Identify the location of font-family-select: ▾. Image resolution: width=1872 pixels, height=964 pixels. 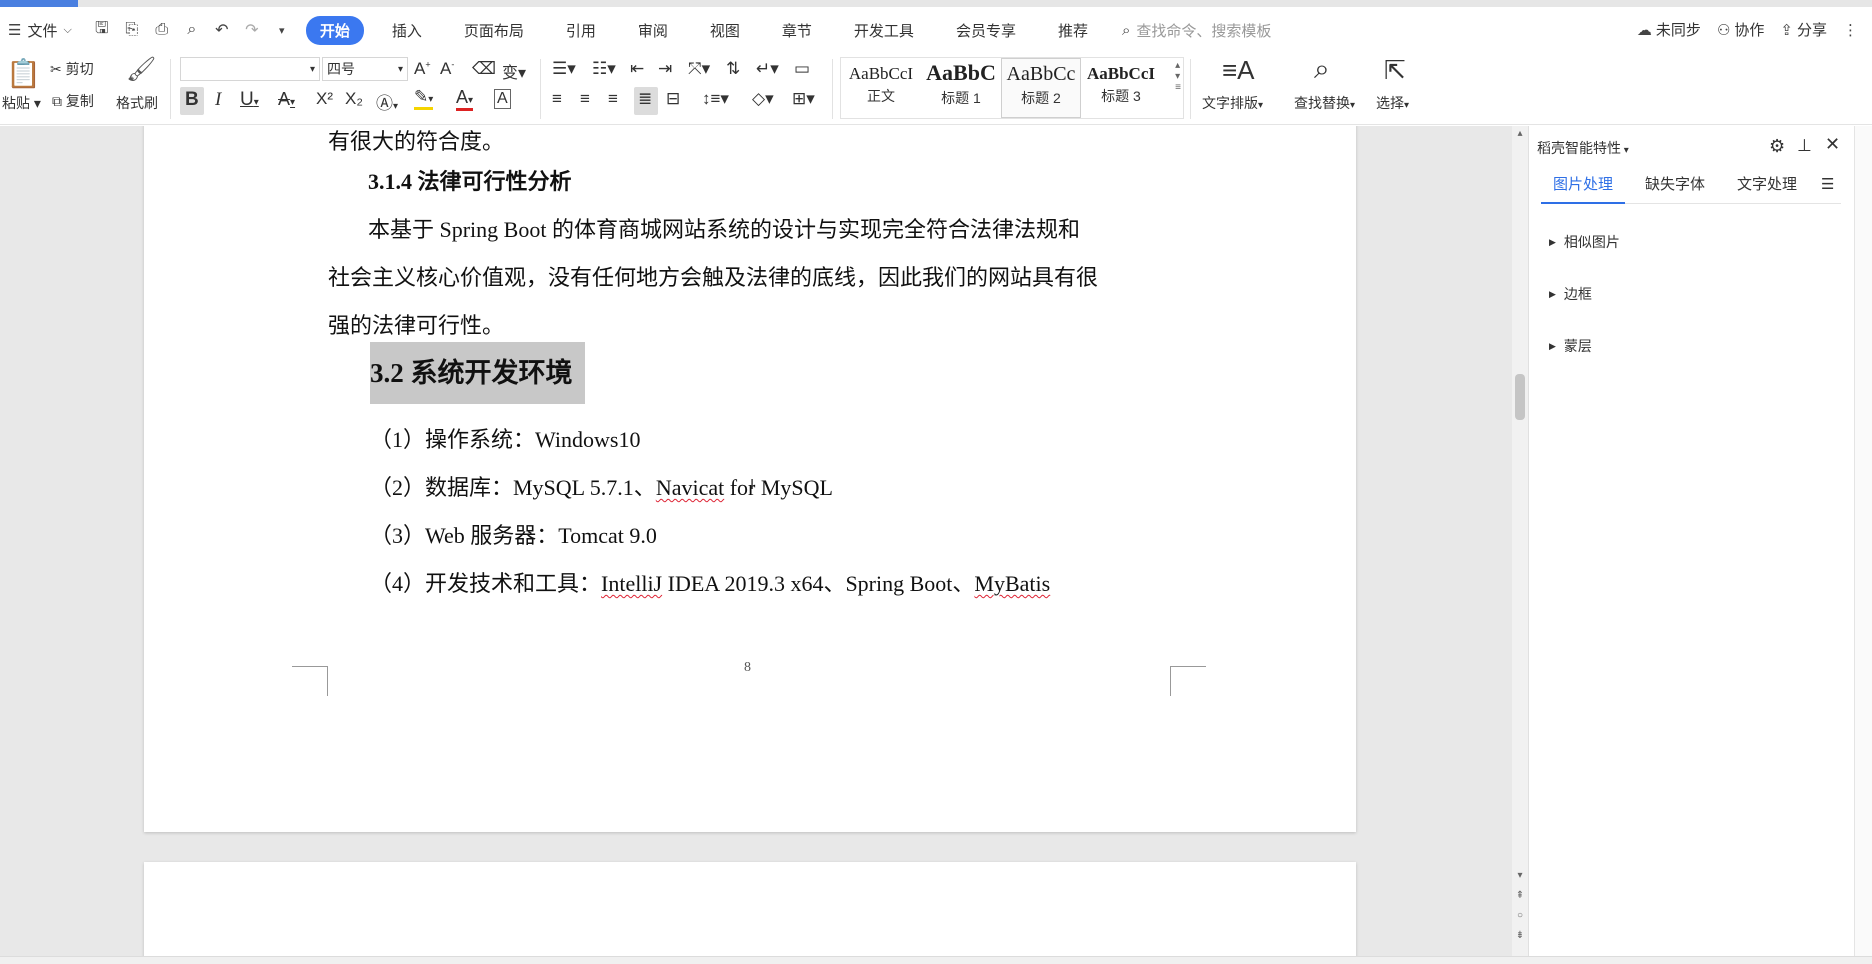
(250, 69).